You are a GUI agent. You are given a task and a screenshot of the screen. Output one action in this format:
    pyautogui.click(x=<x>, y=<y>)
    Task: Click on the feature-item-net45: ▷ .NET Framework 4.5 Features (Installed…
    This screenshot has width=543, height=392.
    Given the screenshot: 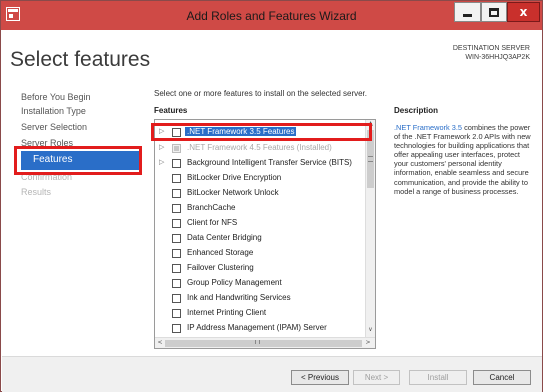 What is the action you would take?
    pyautogui.click(x=259, y=148)
    